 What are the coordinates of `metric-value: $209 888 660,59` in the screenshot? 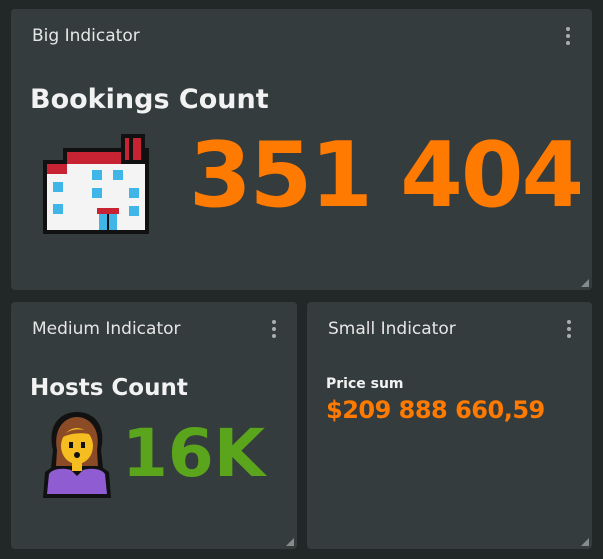 It's located at (435, 410).